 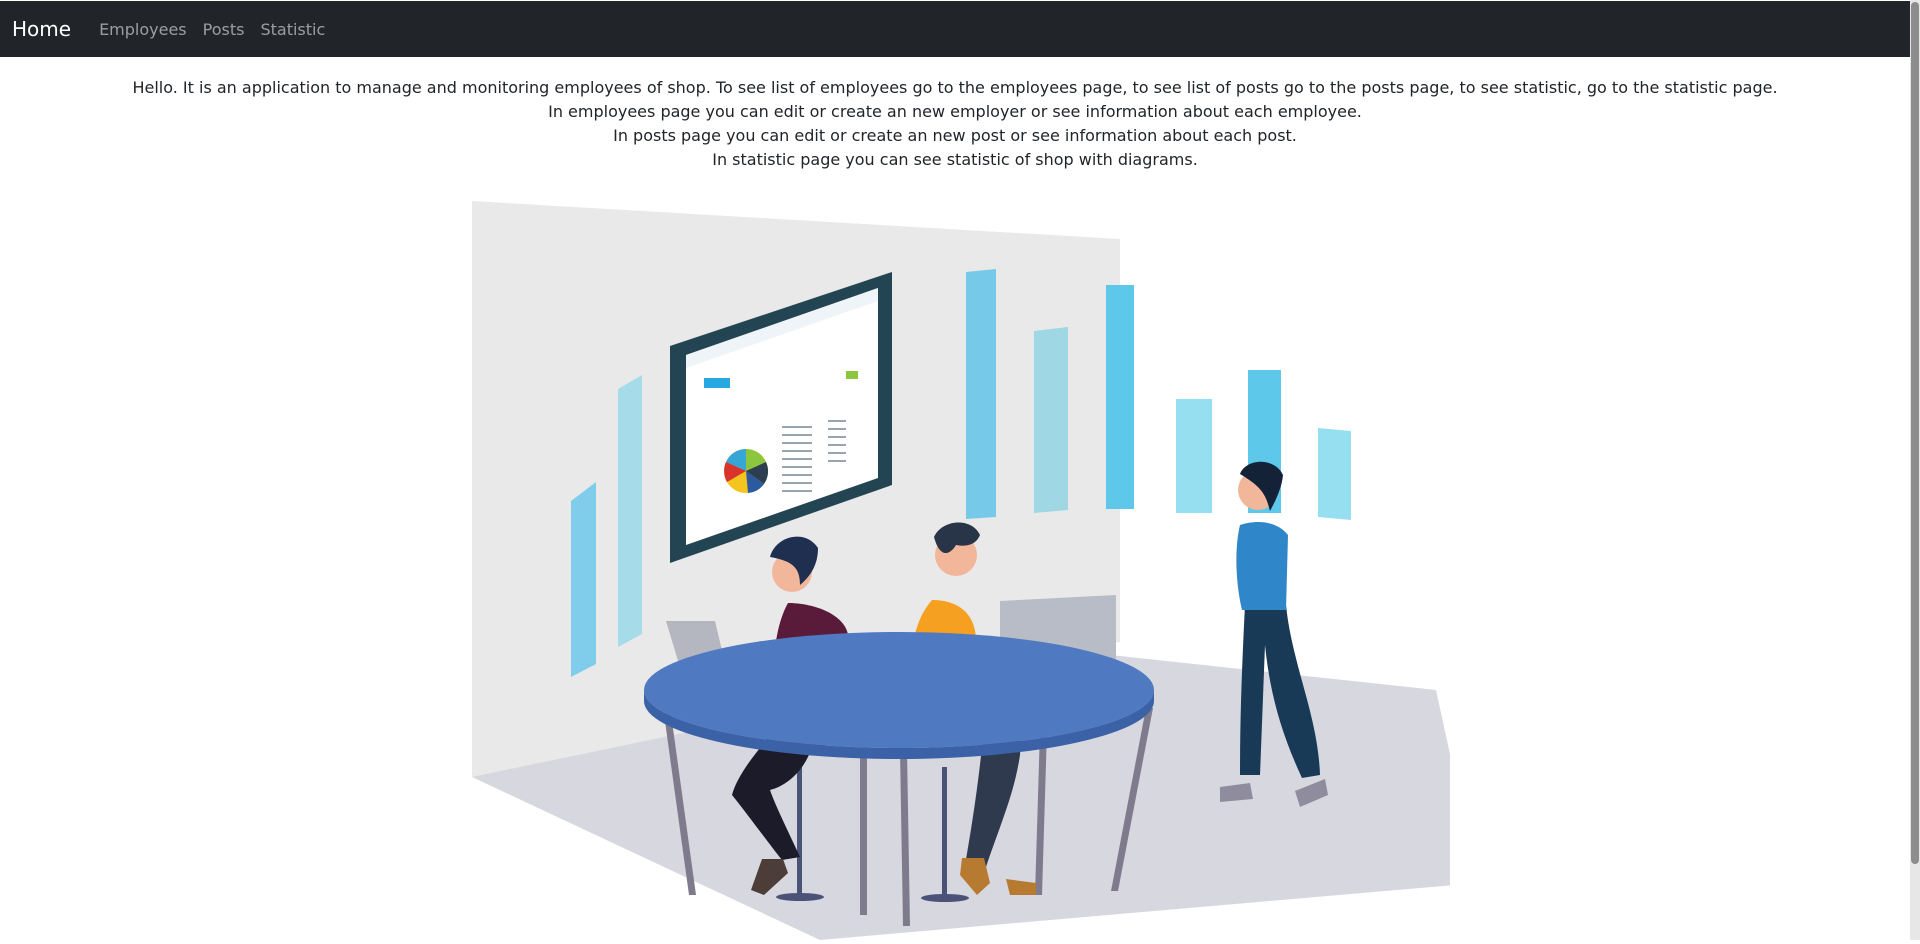 What do you see at coordinates (746, 471) in the screenshot?
I see `dashboard-pie-chart` at bounding box center [746, 471].